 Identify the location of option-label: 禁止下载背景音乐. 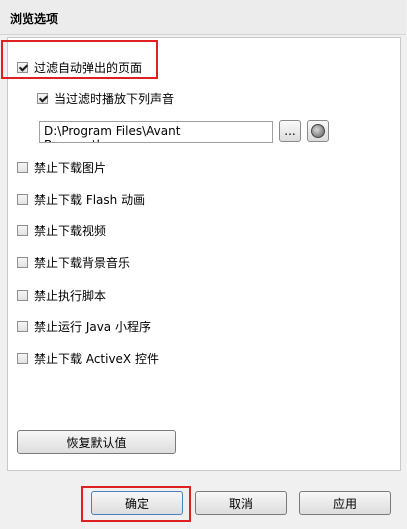
(82, 262).